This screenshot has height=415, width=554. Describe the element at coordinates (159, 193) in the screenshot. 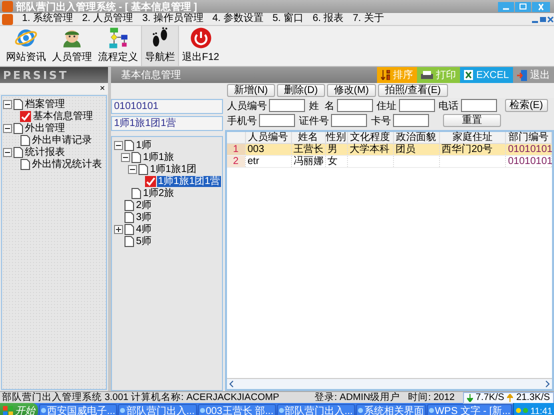

I see `tree-item: 1师2旅` at that location.